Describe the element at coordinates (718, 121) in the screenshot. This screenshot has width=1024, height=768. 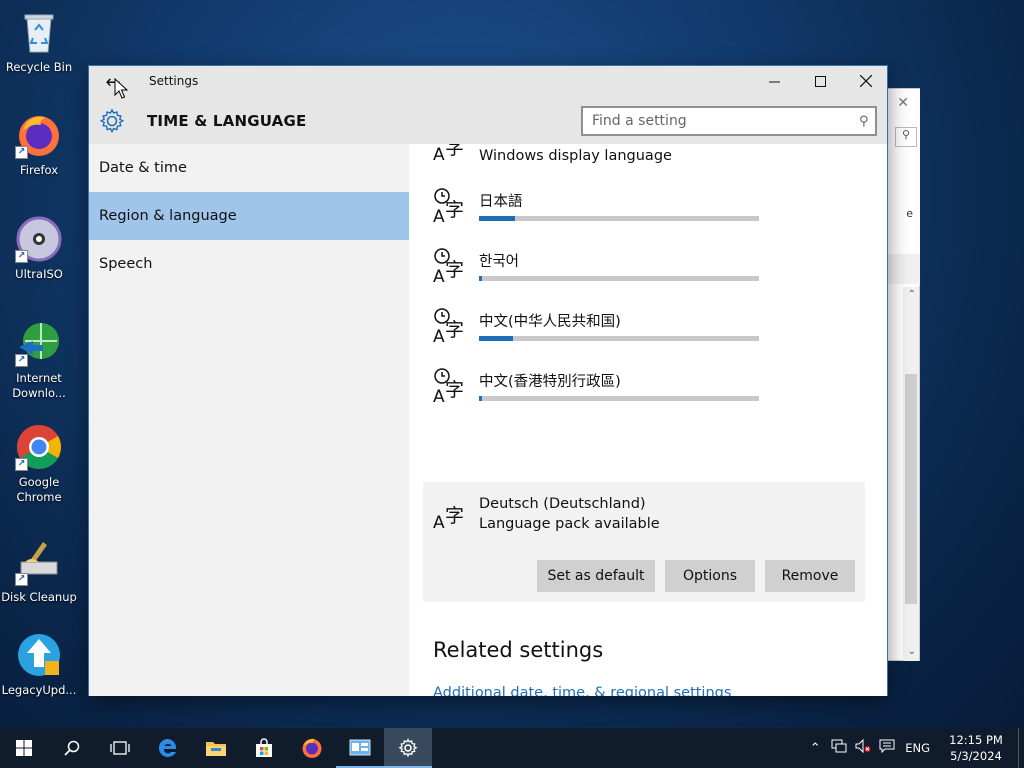
I see `search-input` at that location.